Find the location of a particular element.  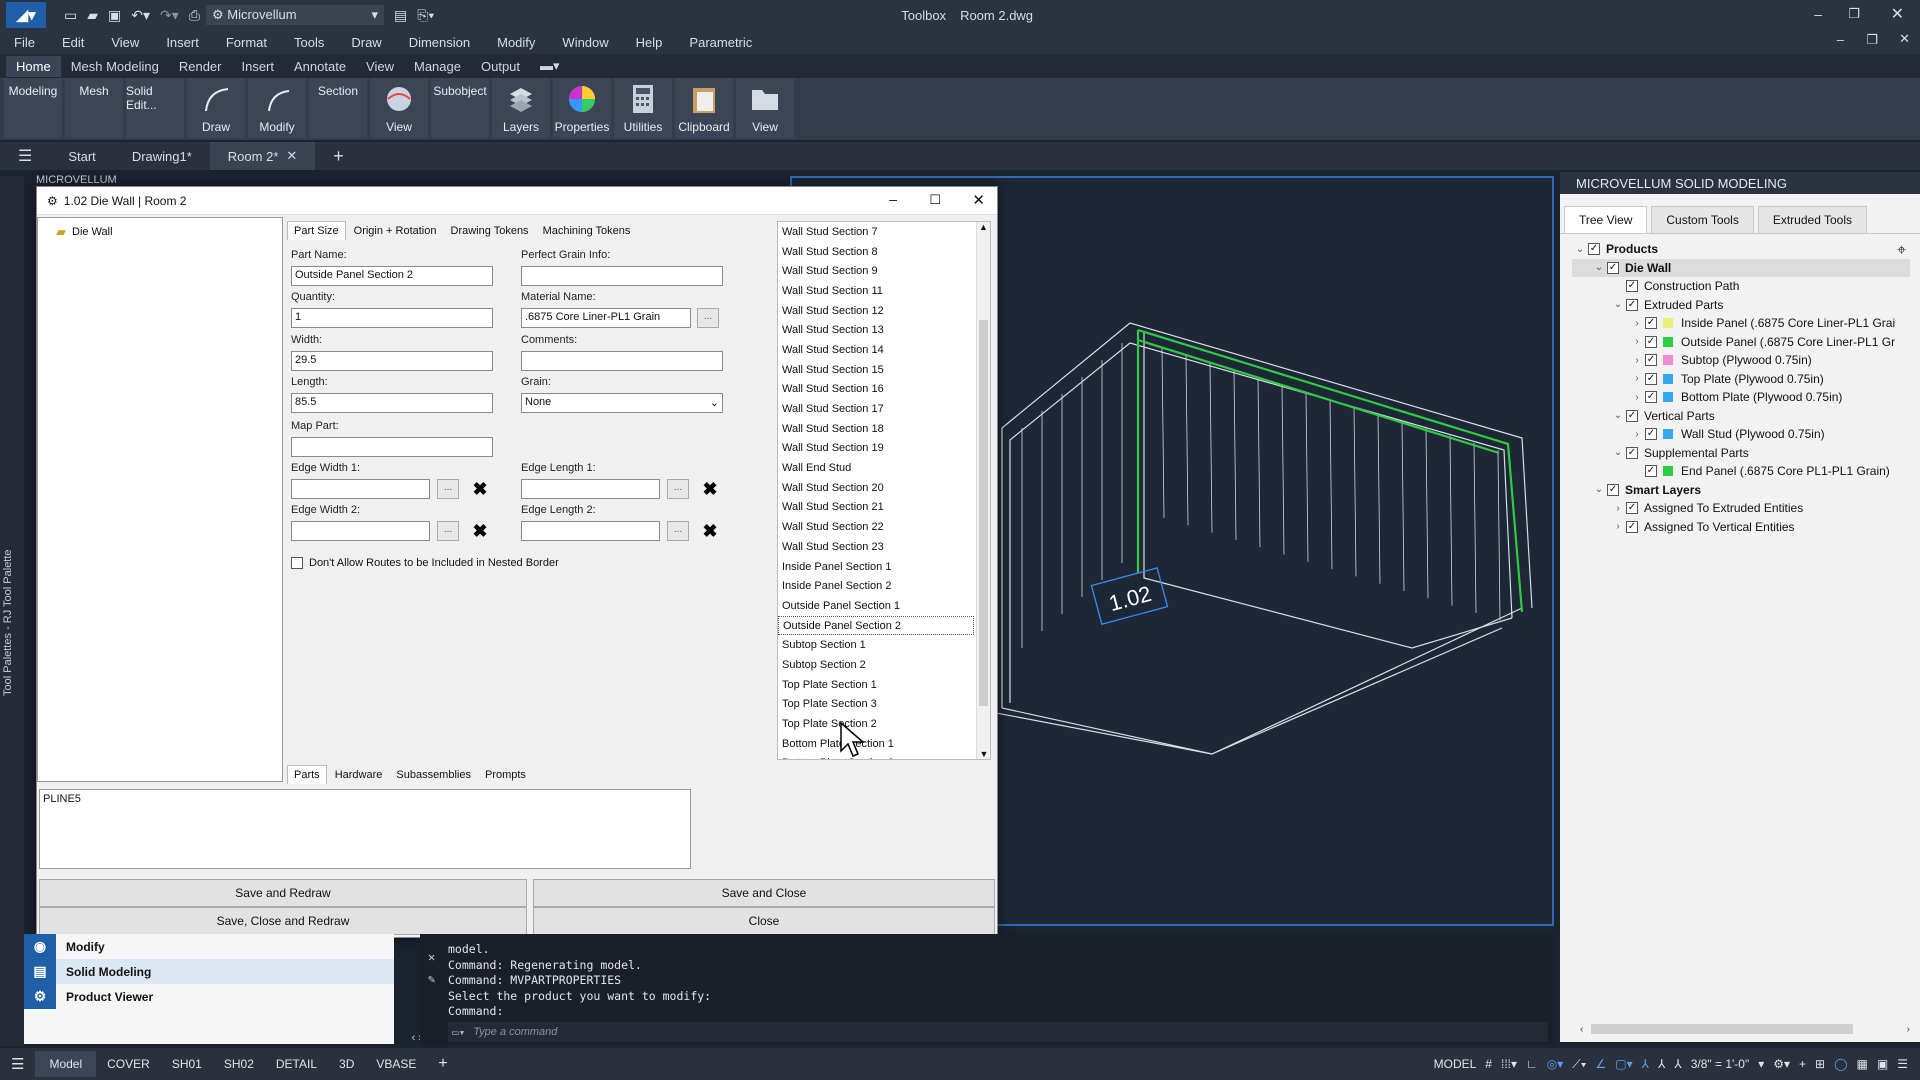

osnap-tracking-icon: ∠ is located at coordinates (1601, 1064).